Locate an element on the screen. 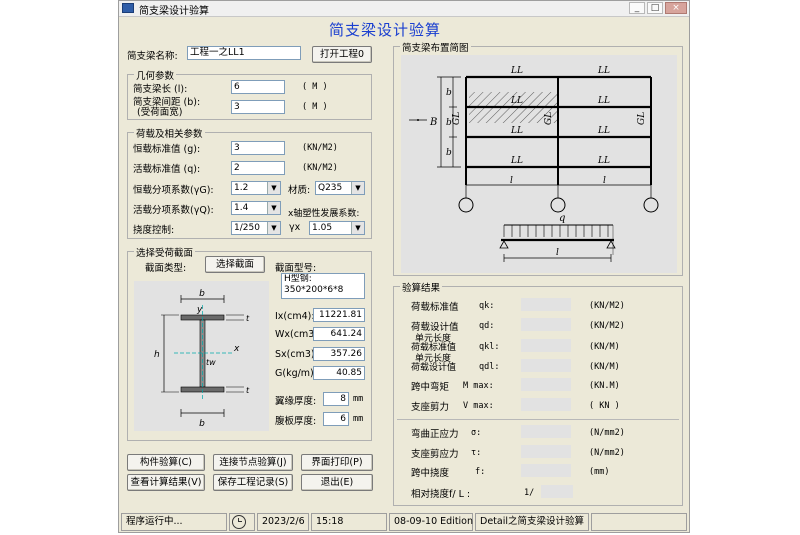 Image resolution: width=800 pixels, height=535 pixels. i-beam-section-drawing: b y x t h tw t b is located at coordinates (202, 359).